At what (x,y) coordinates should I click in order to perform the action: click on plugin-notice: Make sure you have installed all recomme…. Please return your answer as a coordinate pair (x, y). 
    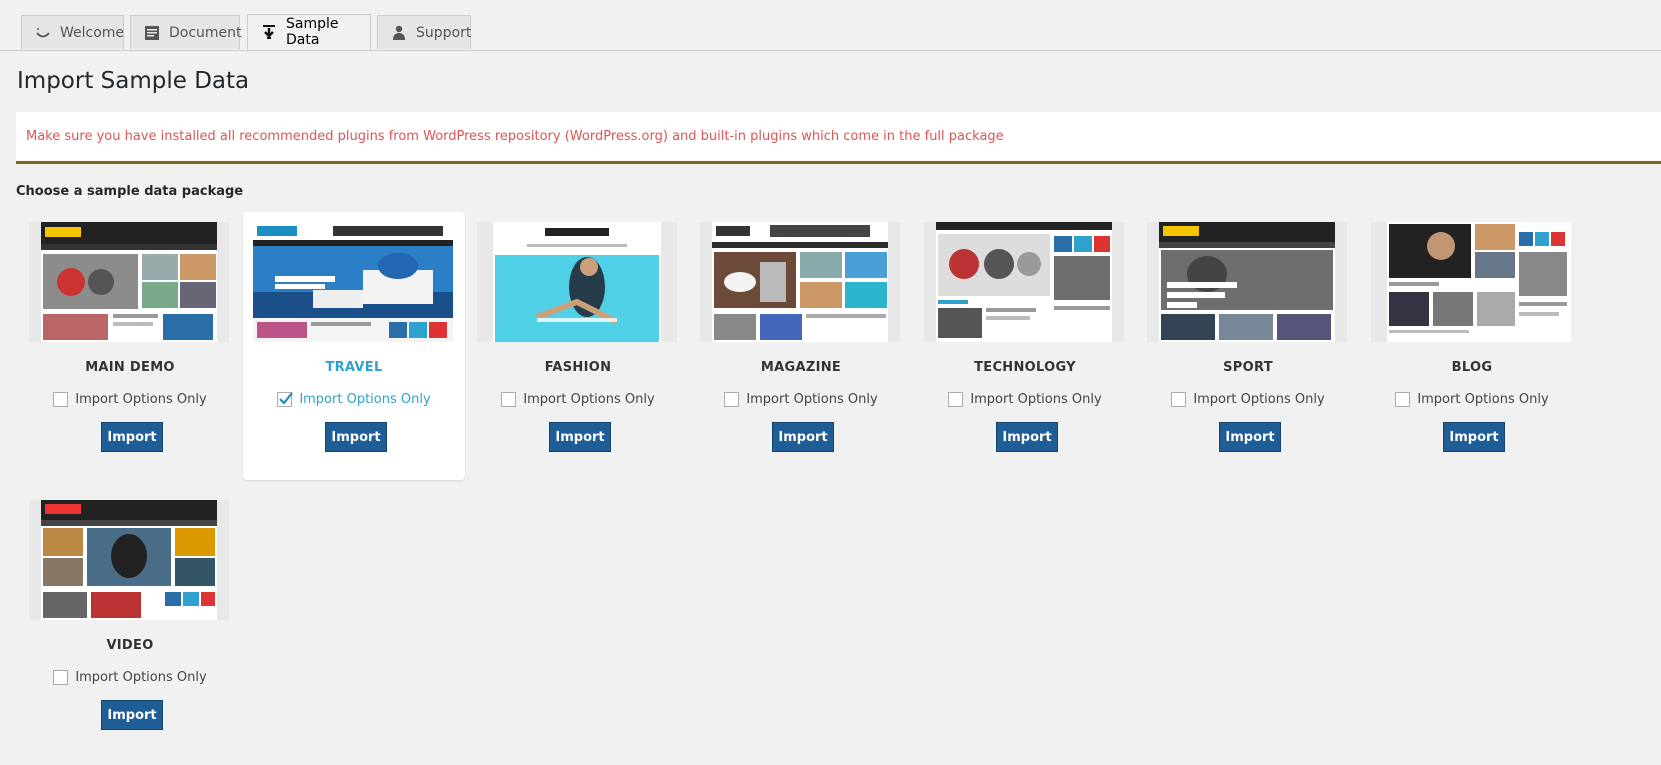
    Looking at the image, I should click on (838, 138).